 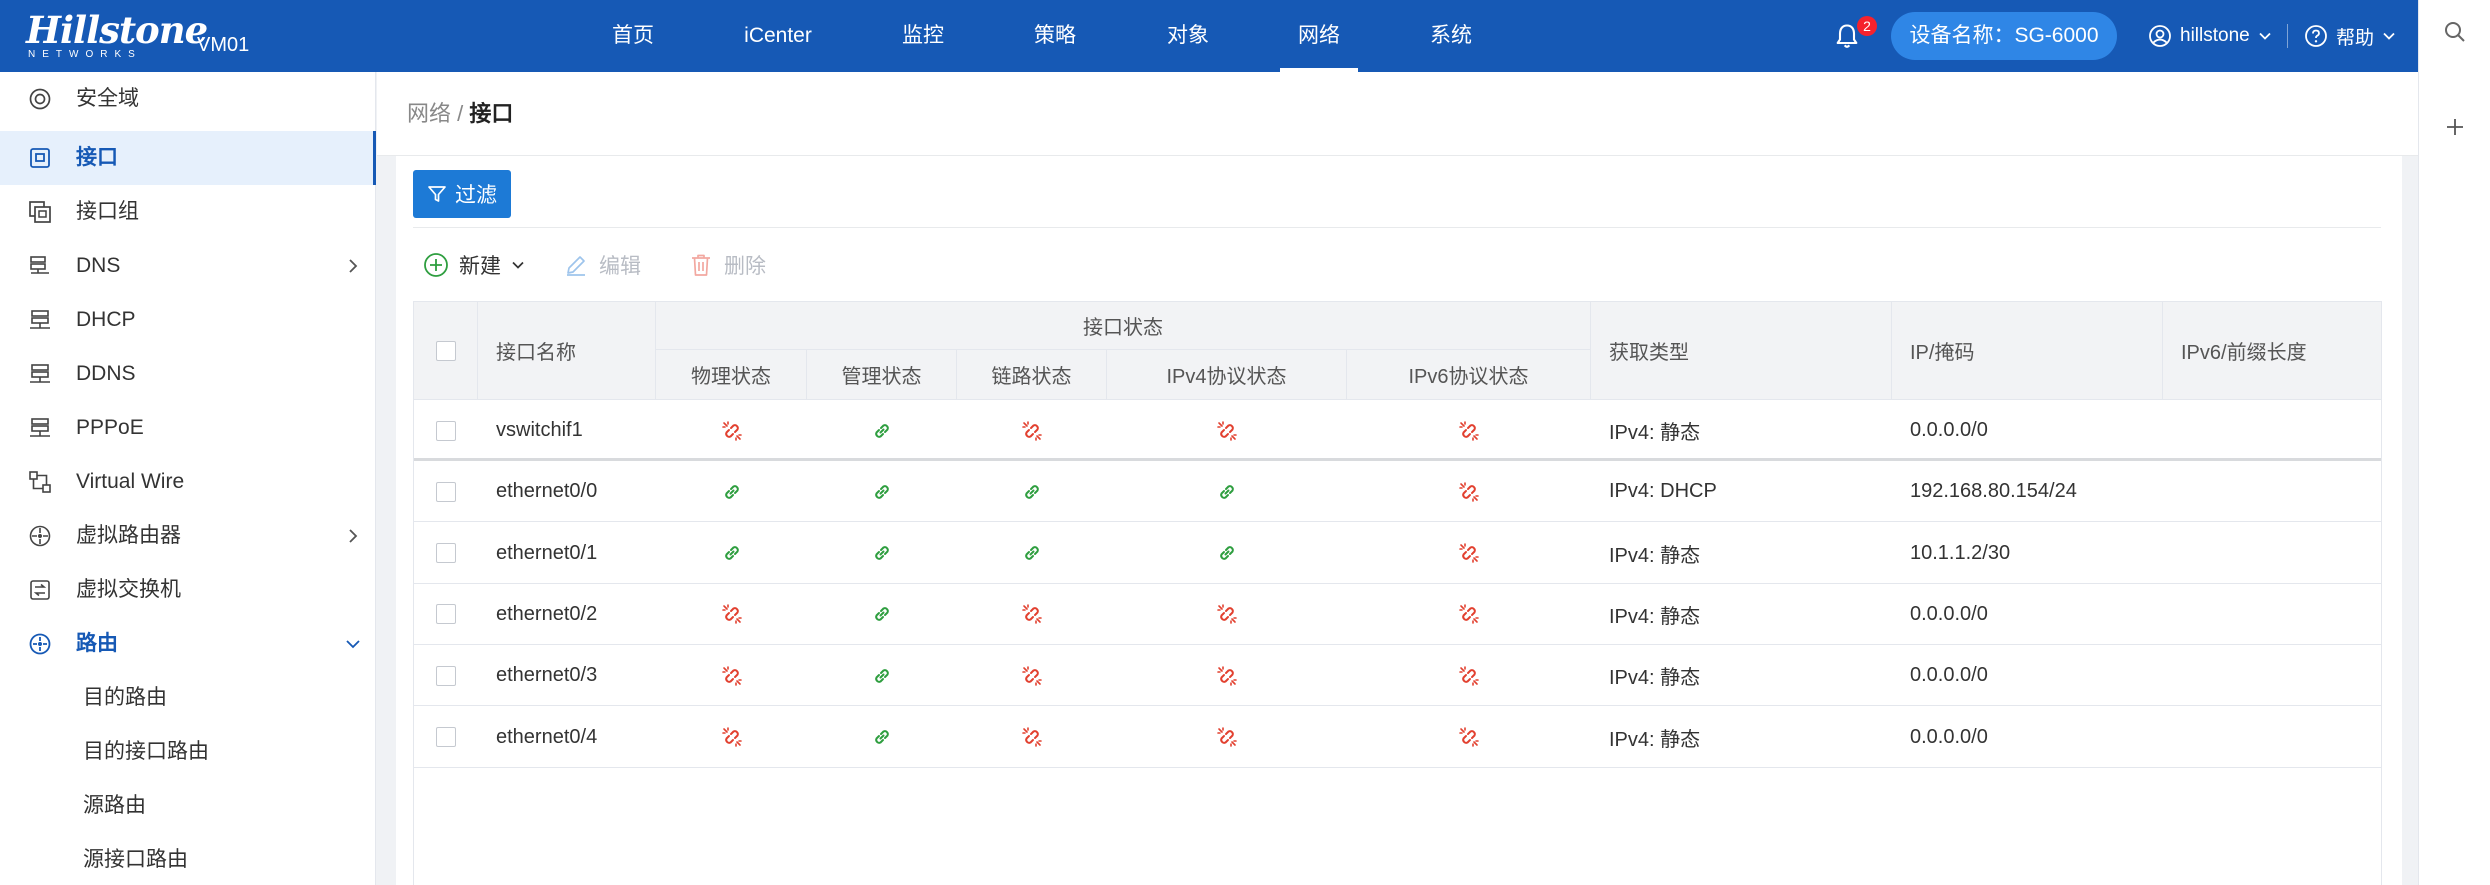 I want to click on table-row: ethernet0/0 IPv4: DHCP 192.168.80.154/24, so click(x=1397, y=492).